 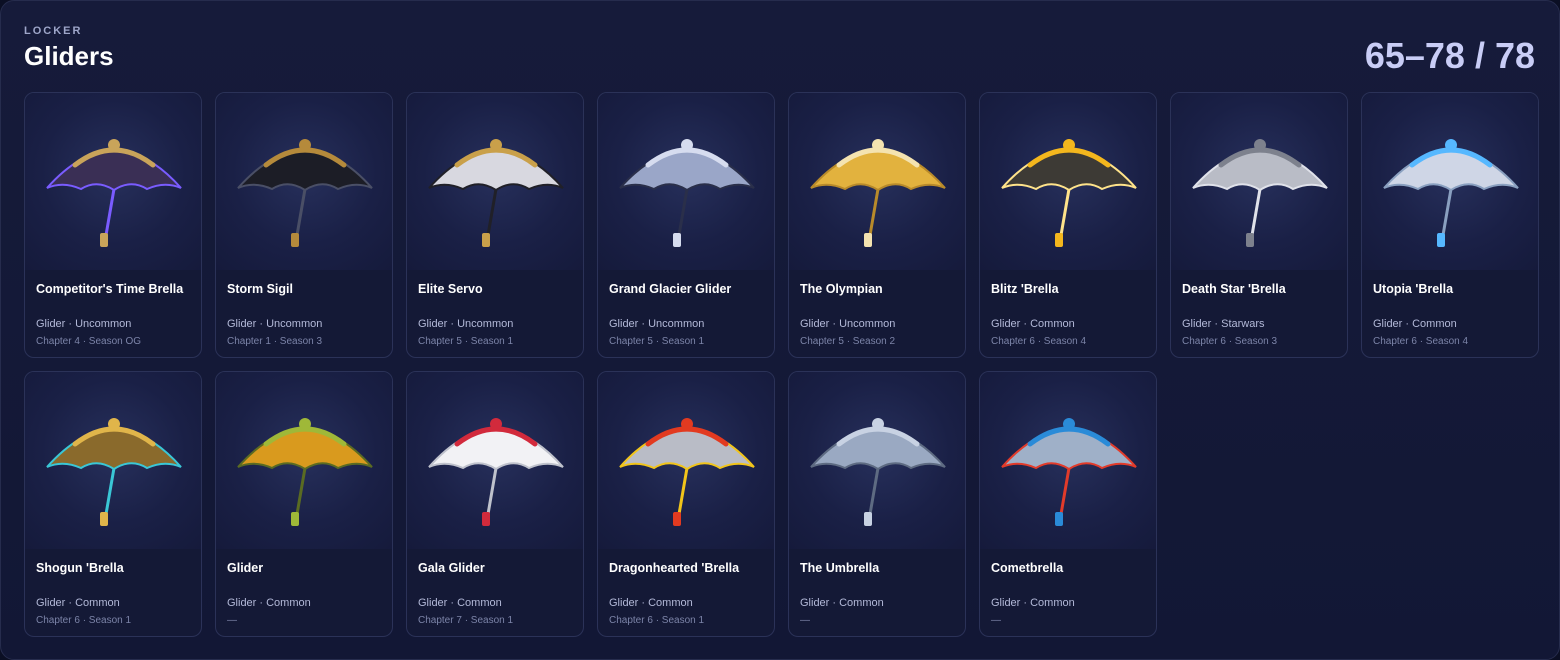 I want to click on blitz-brella-icon, so click(x=1068, y=181).